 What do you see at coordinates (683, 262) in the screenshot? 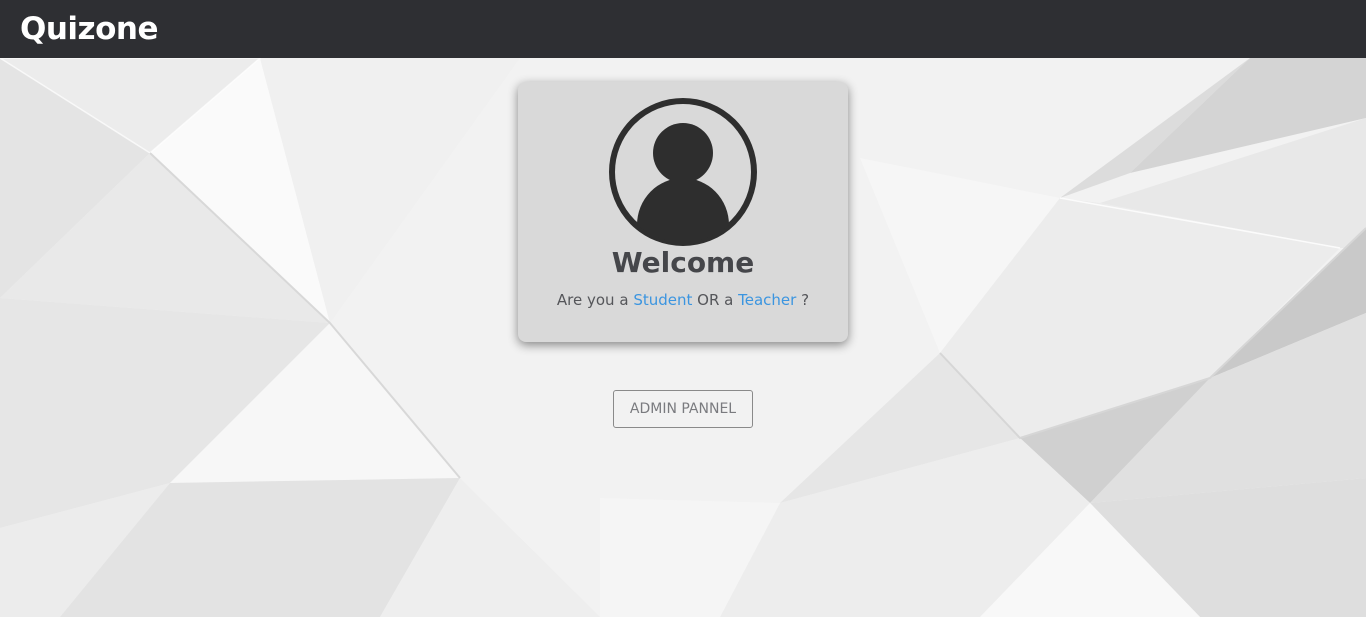
I see `welcome-heading: Welcome` at bounding box center [683, 262].